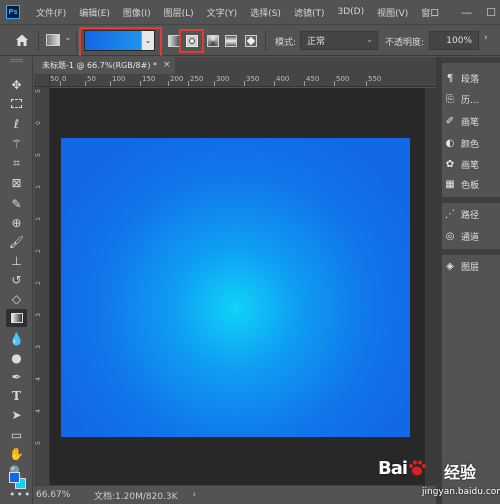  What do you see at coordinates (16, 242) in the screenshot?
I see `brush-icon: 🖌` at bounding box center [16, 242].